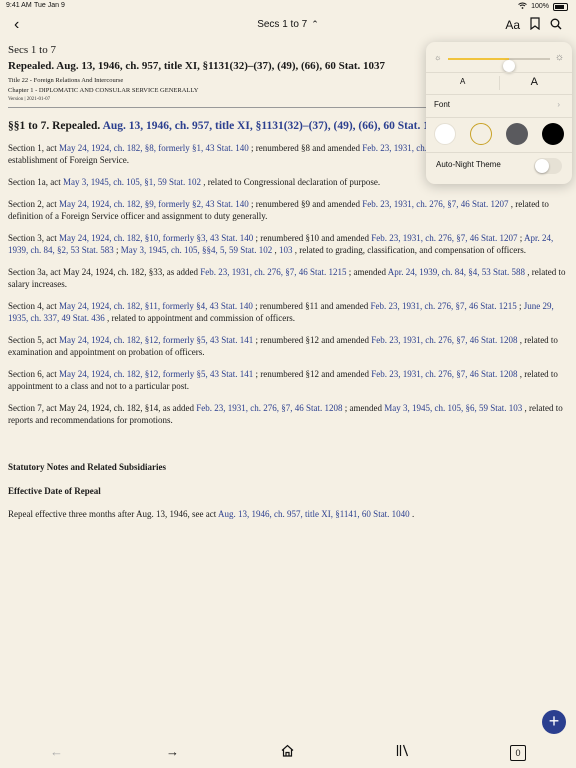  Describe the element at coordinates (559, 57) in the screenshot. I see `brightness-high-icon: ☼` at that location.